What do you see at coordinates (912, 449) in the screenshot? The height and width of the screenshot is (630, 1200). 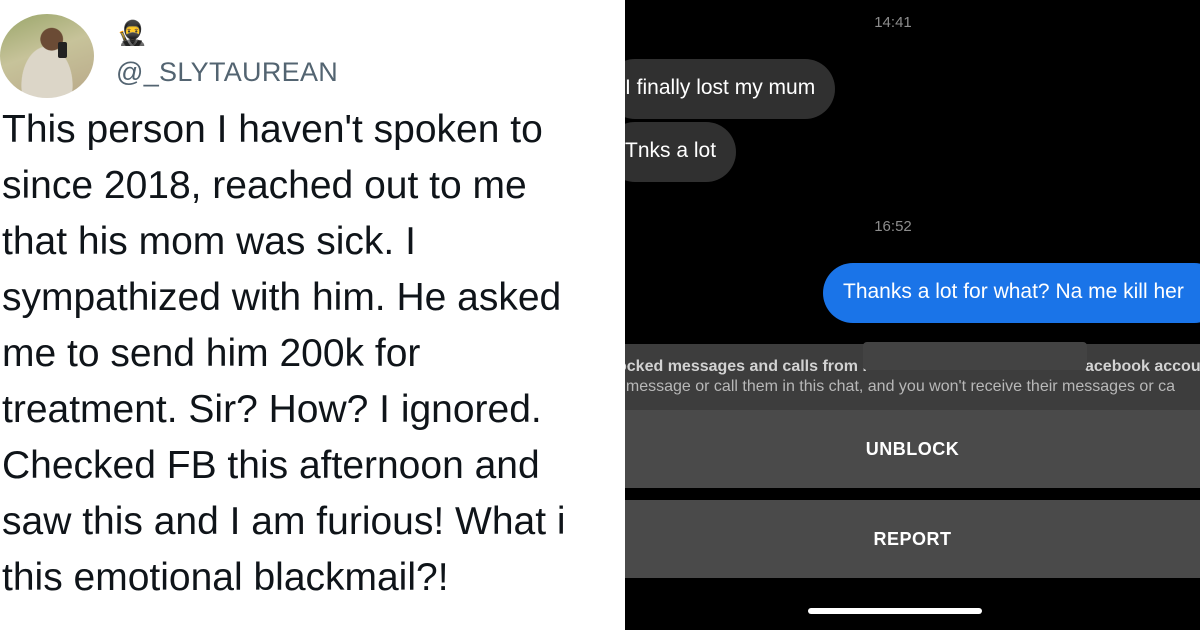 I see `unblock-button: UNBLOCK` at bounding box center [912, 449].